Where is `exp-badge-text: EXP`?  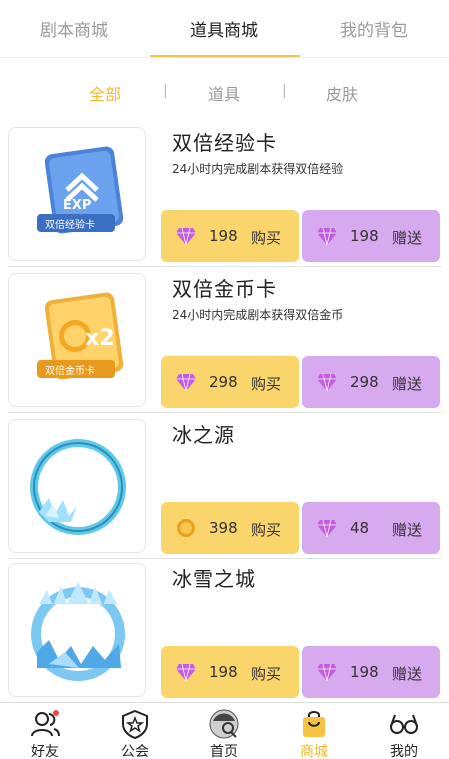 exp-badge-text: EXP is located at coordinates (77, 205).